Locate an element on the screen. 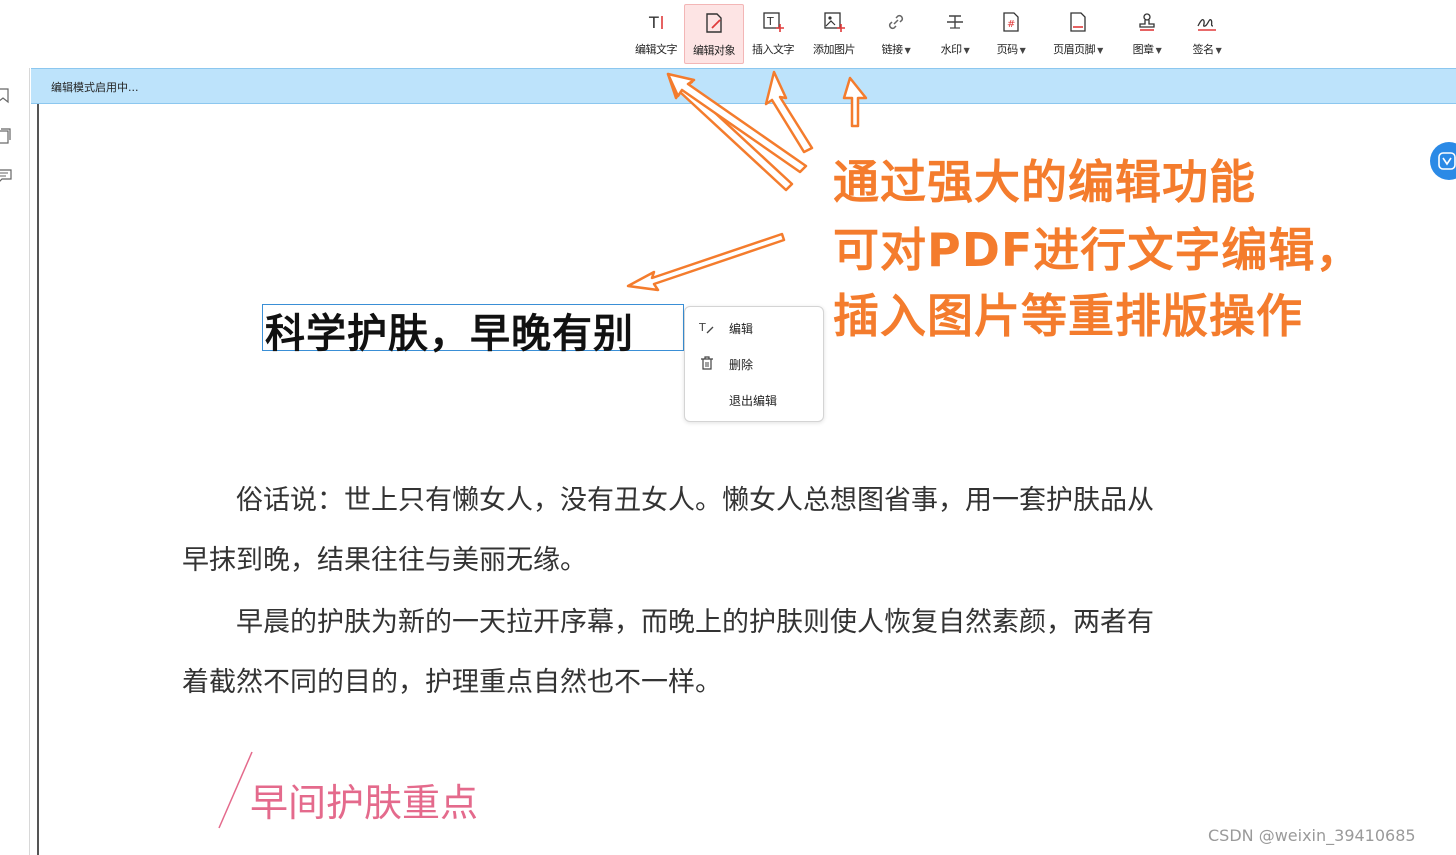 The height and width of the screenshot is (855, 1456). tool-signature: 签名 ▼ is located at coordinates (1207, 34).